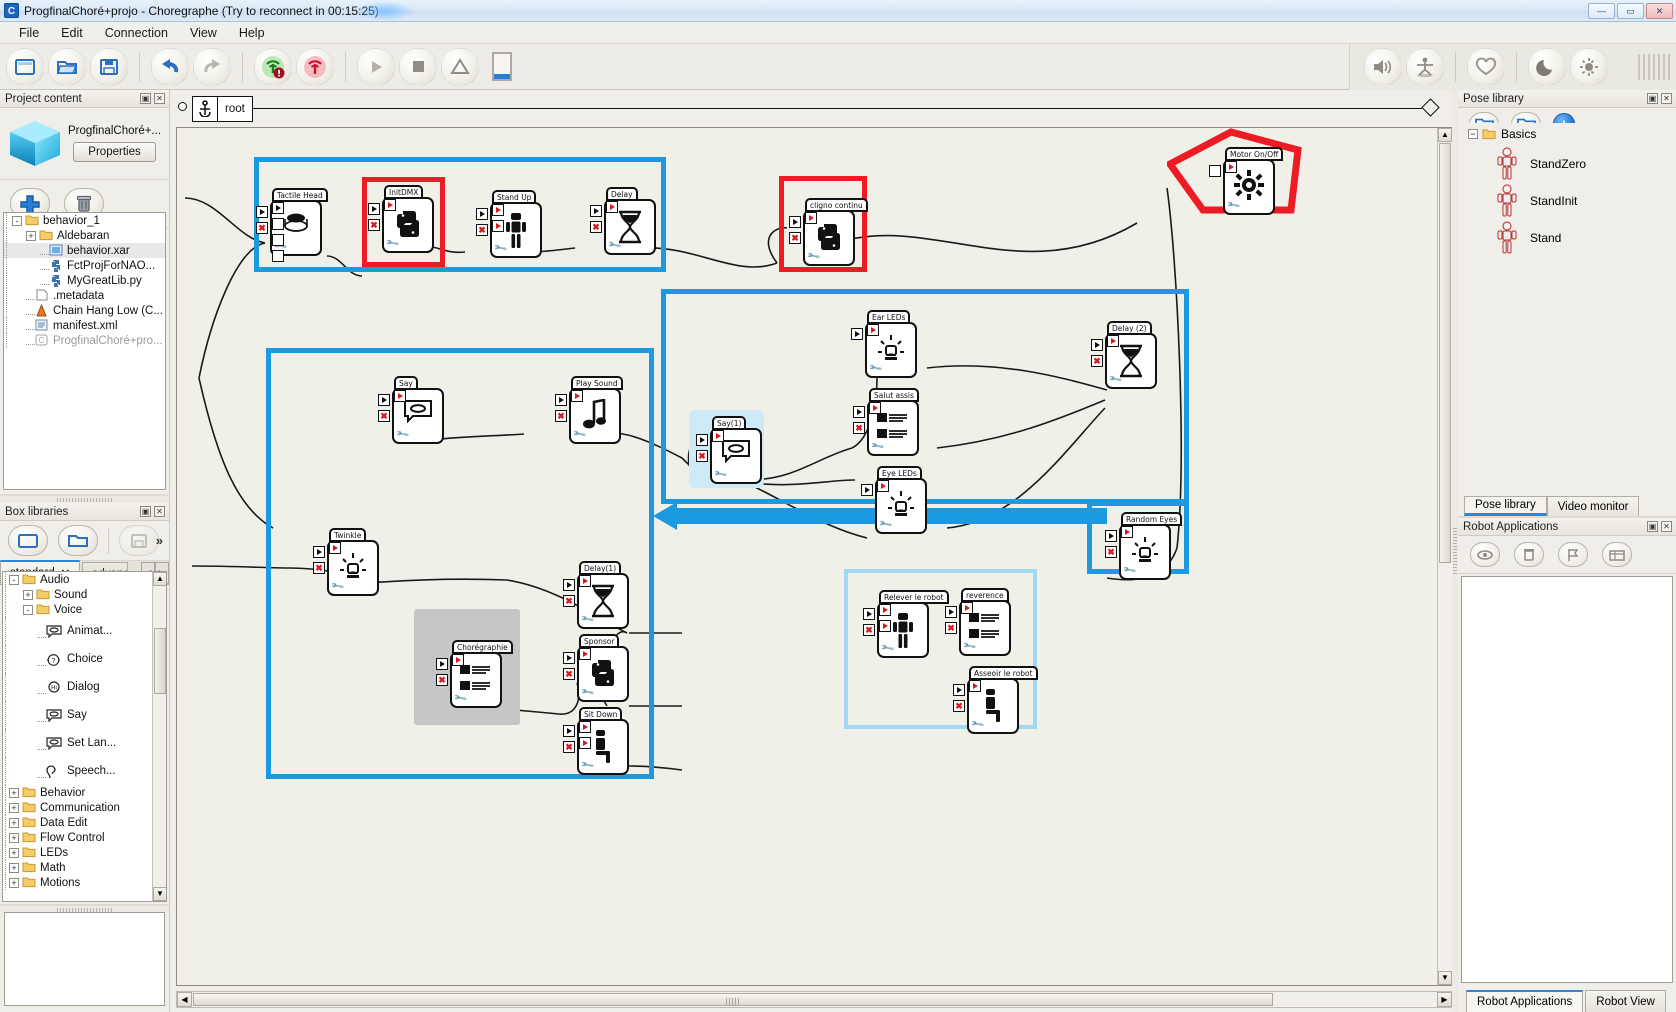  What do you see at coordinates (1567, 779) in the screenshot?
I see `robot-applications-list` at bounding box center [1567, 779].